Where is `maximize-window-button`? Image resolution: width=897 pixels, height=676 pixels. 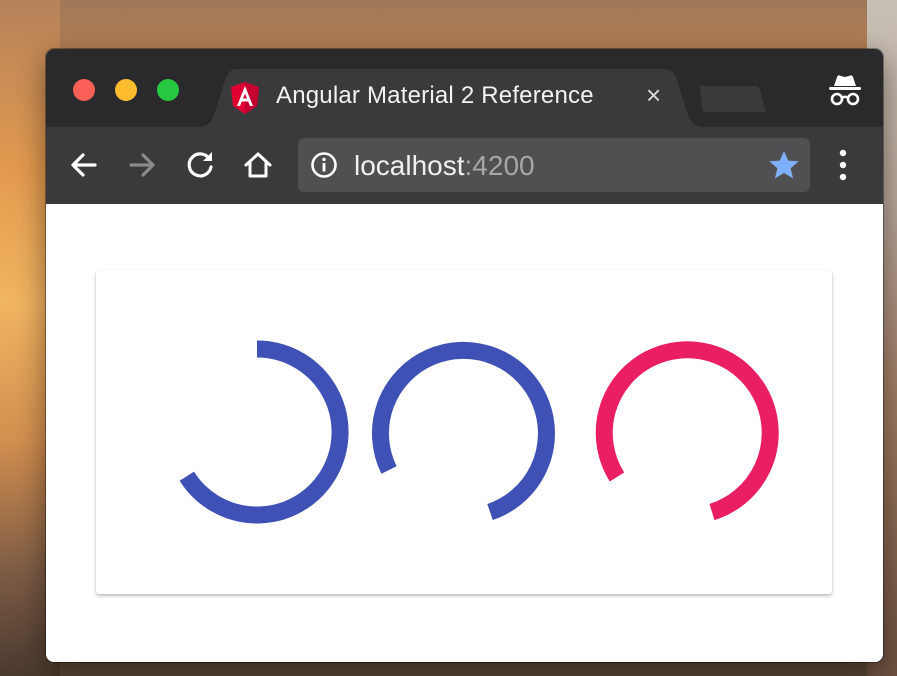
maximize-window-button is located at coordinates (168, 90).